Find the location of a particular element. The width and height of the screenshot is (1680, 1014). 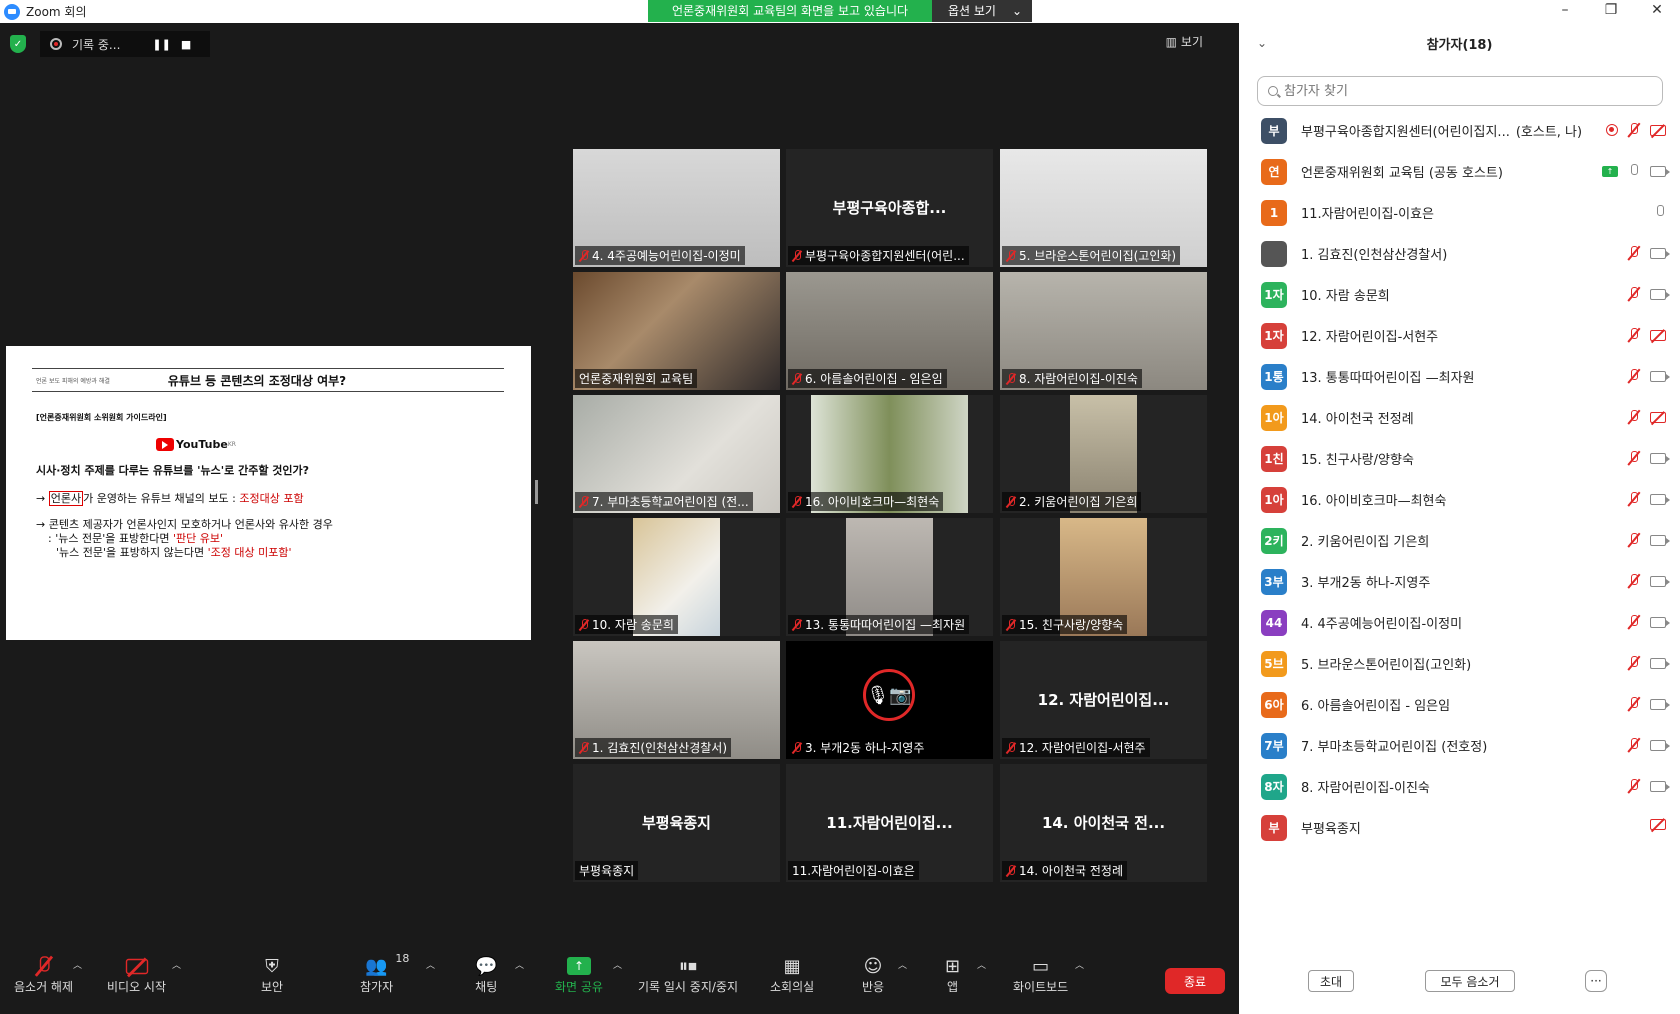

pause-stop-record-button: ⏸⏹ 기록 일시 중지/중지 is located at coordinates (688, 974).